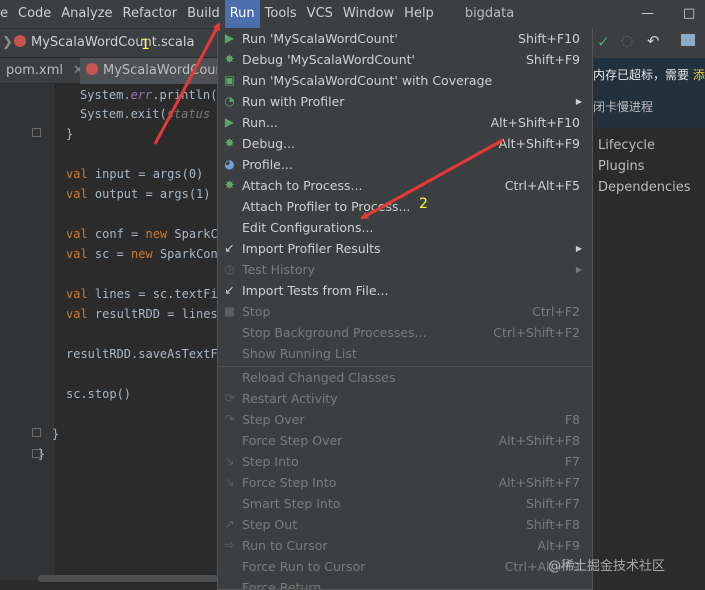 The width and height of the screenshot is (705, 590). Describe the element at coordinates (405, 503) in the screenshot. I see `menu-item-smart-step-into: Smart Step Into Shift+F7` at that location.